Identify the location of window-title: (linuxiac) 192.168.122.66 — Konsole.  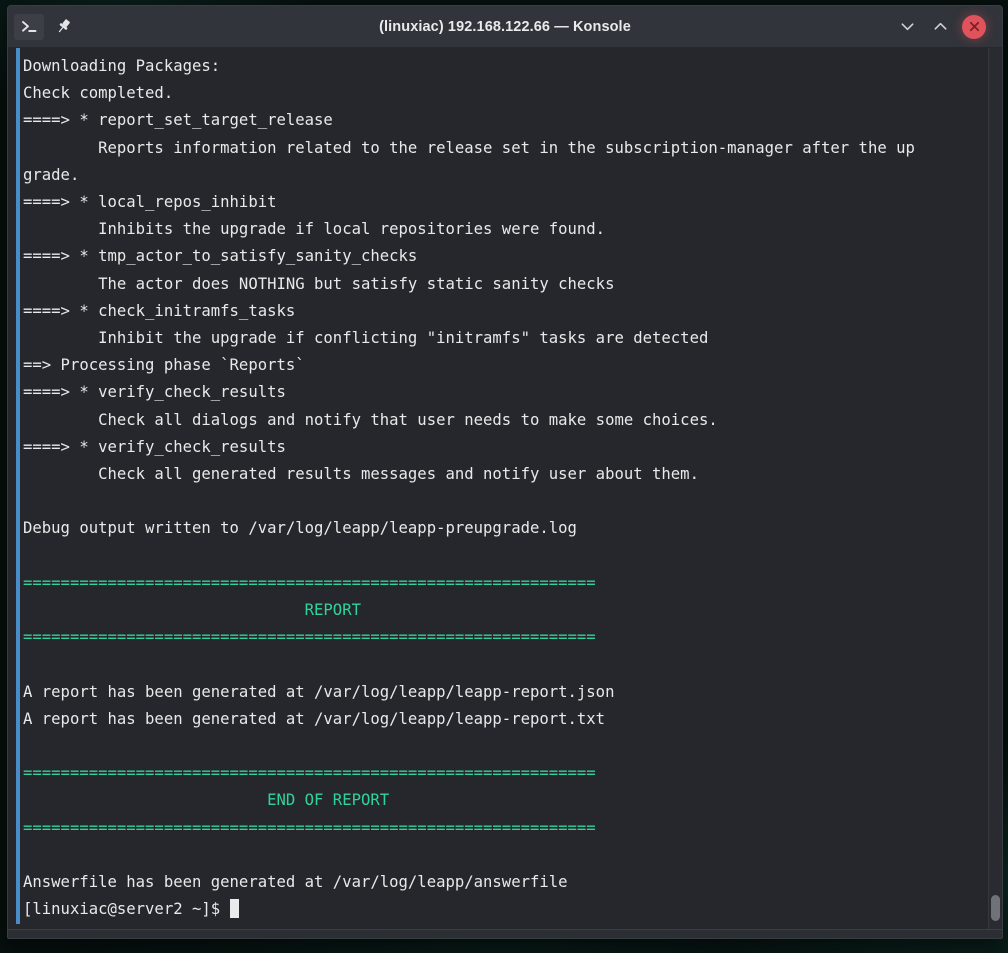
(505, 26).